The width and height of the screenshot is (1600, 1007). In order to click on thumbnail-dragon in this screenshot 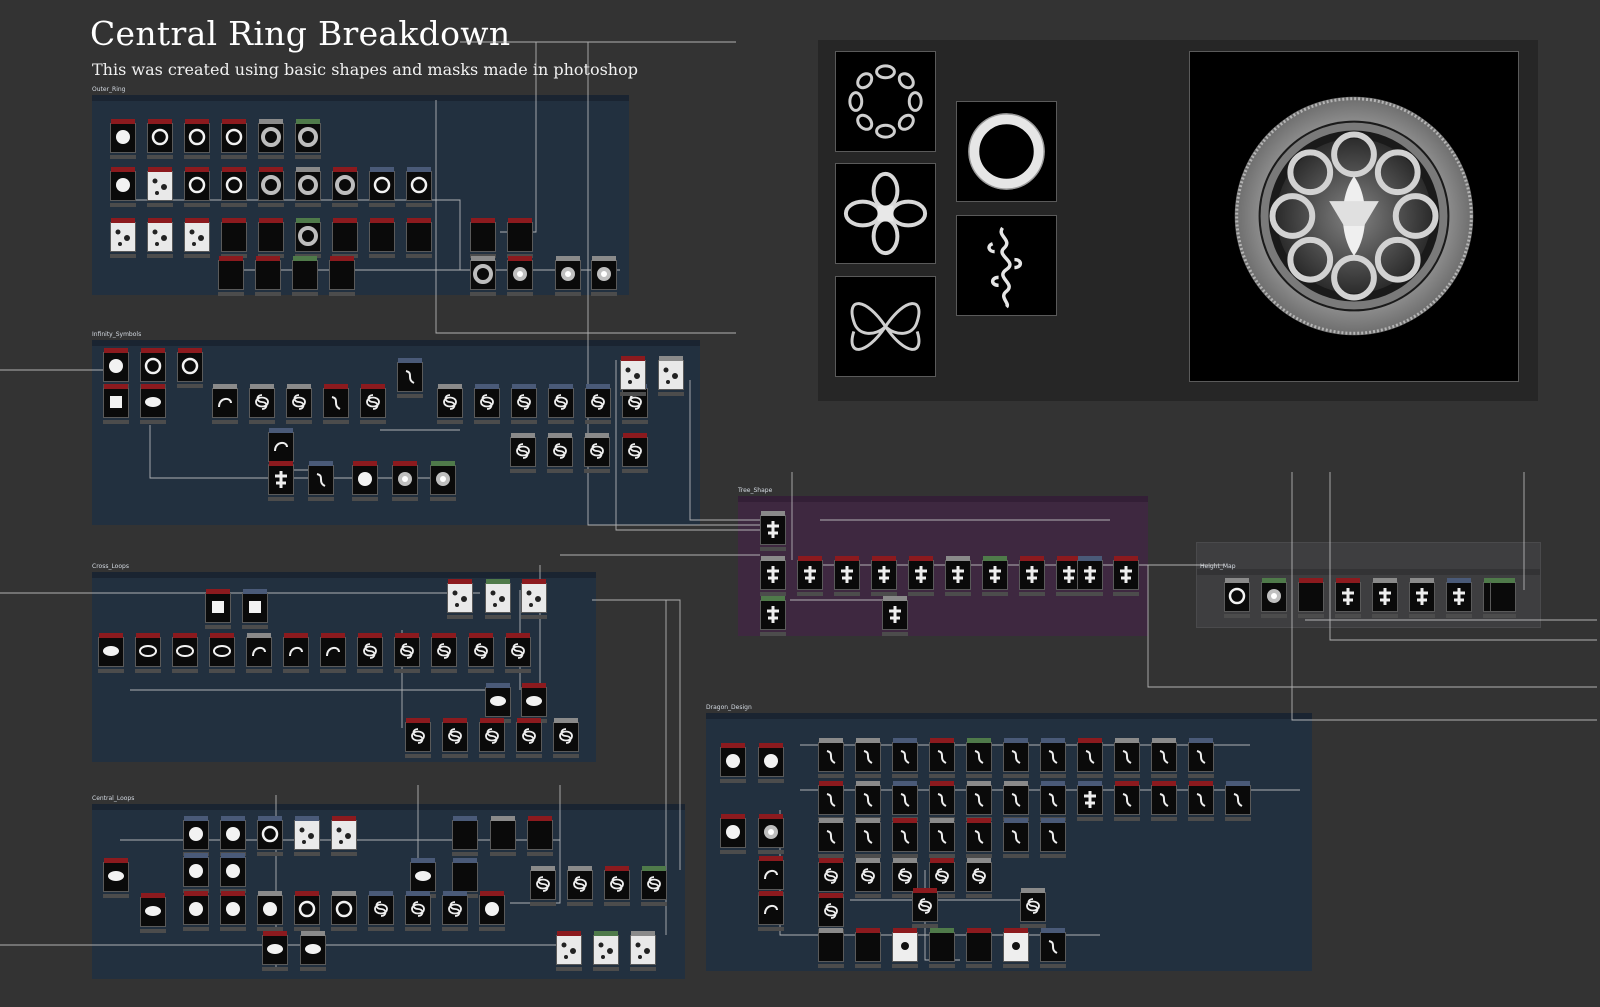, I will do `click(1006, 265)`.